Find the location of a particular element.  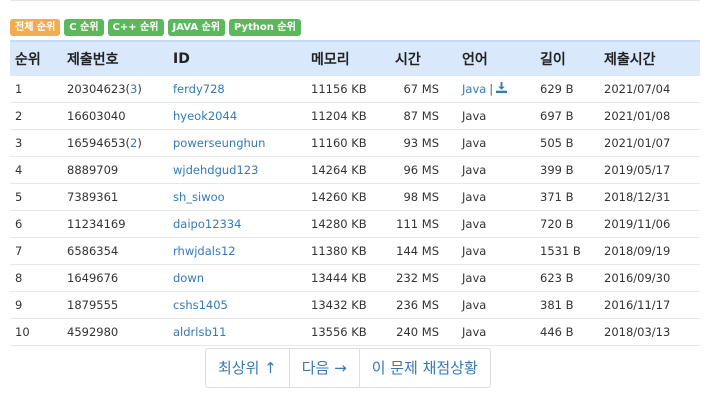

length-cell: 720 B is located at coordinates (567, 224).